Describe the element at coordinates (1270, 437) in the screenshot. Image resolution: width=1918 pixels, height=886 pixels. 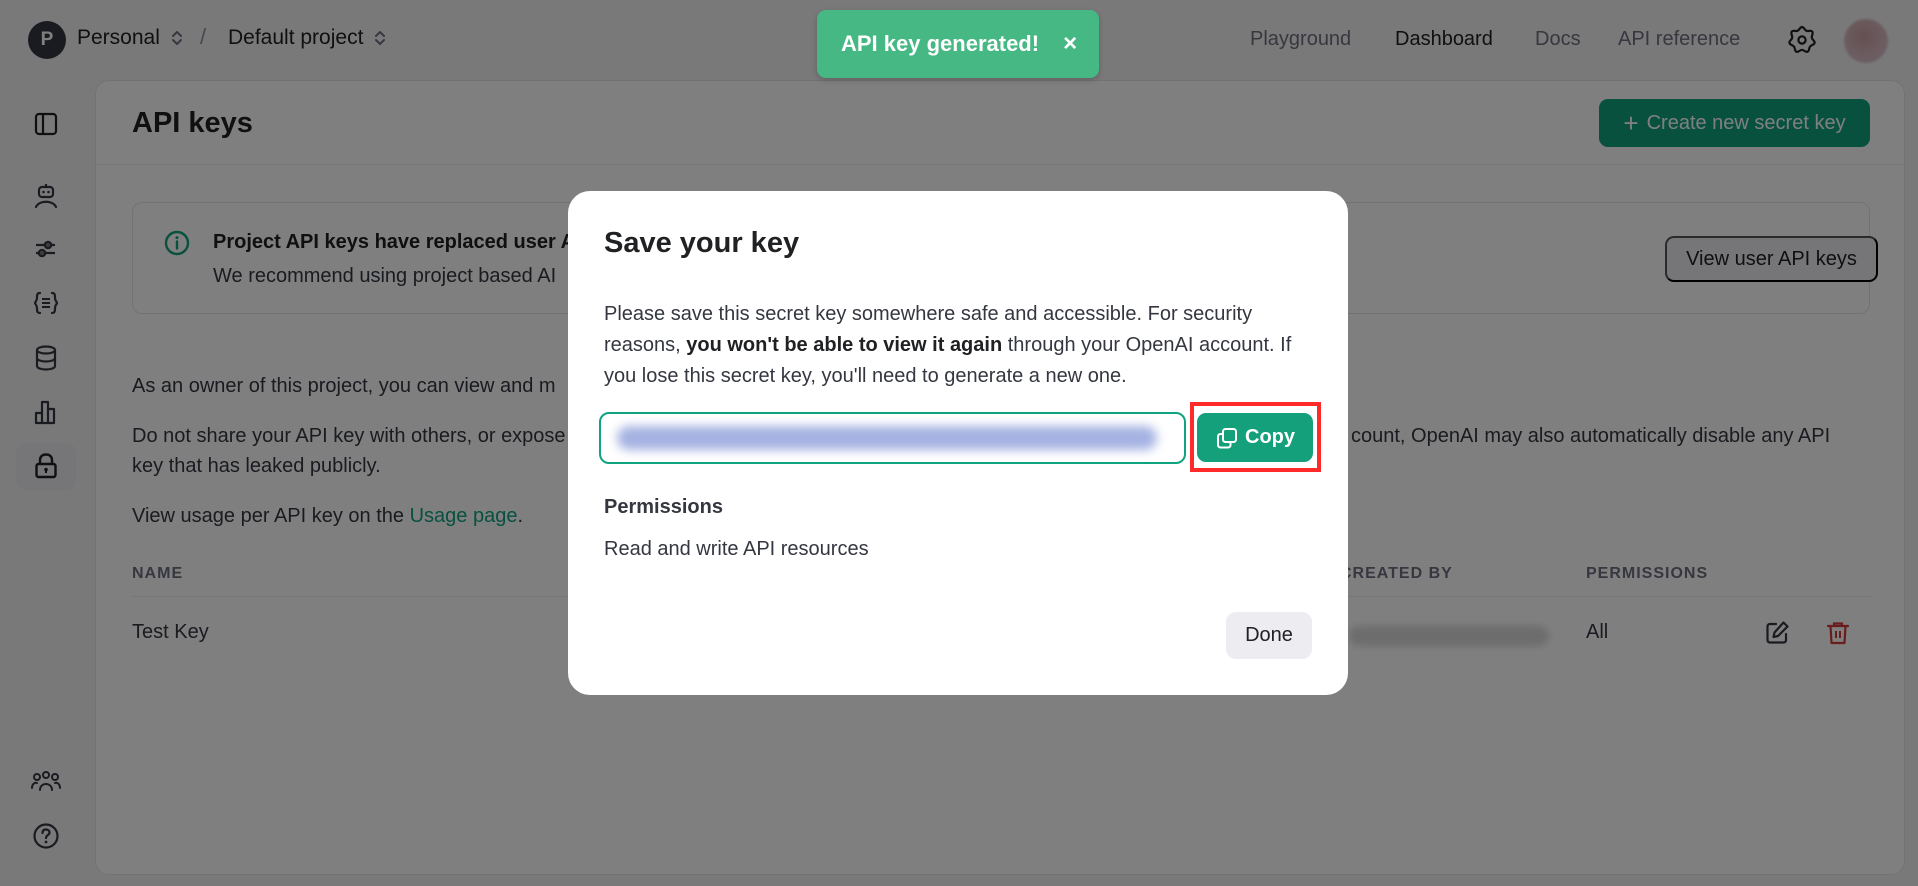
I see `copy-label: Copy` at that location.